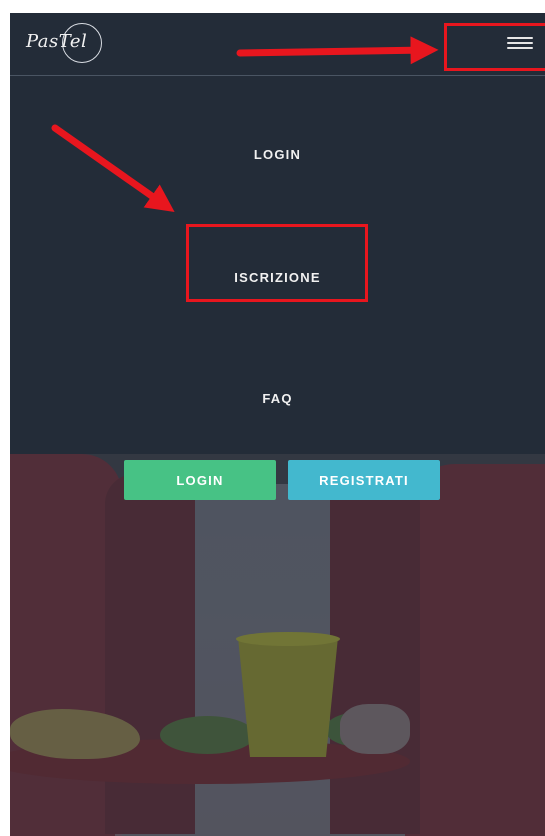 This screenshot has width=545, height=836. I want to click on register-button: REGISTRATI, so click(364, 480).